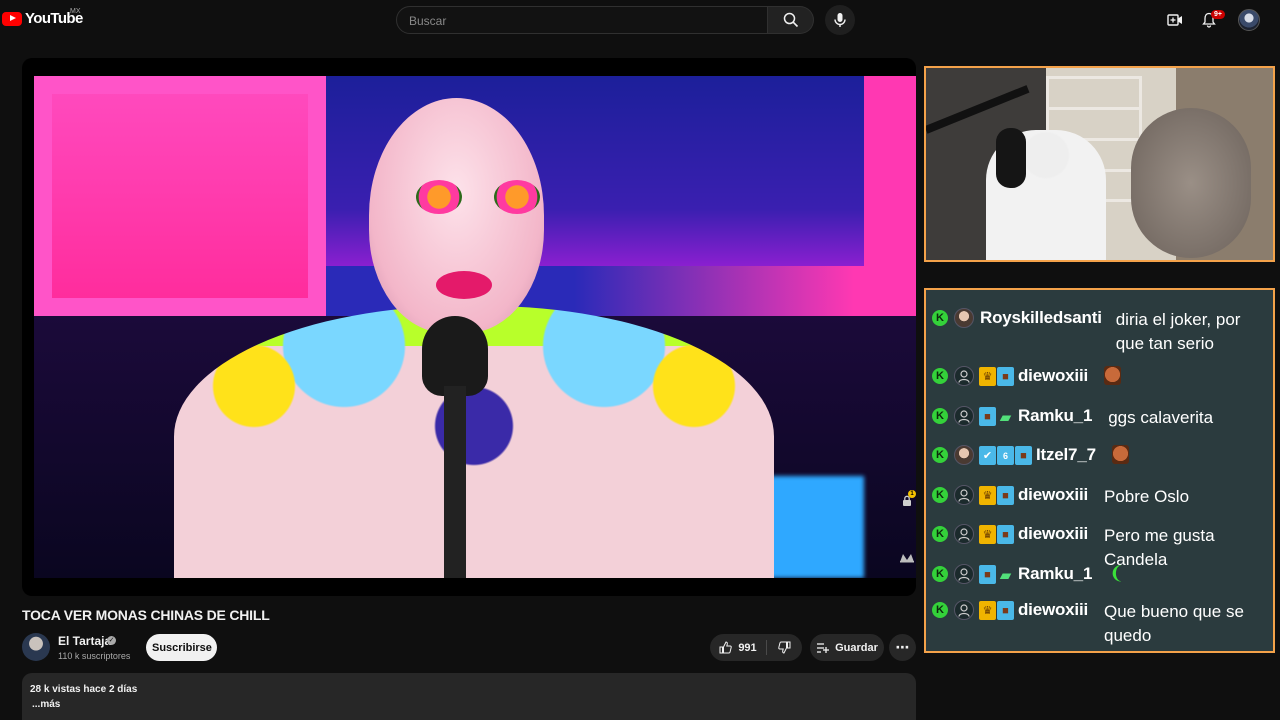  What do you see at coordinates (1112, 375) in the screenshot?
I see `face-emote-icon` at bounding box center [1112, 375].